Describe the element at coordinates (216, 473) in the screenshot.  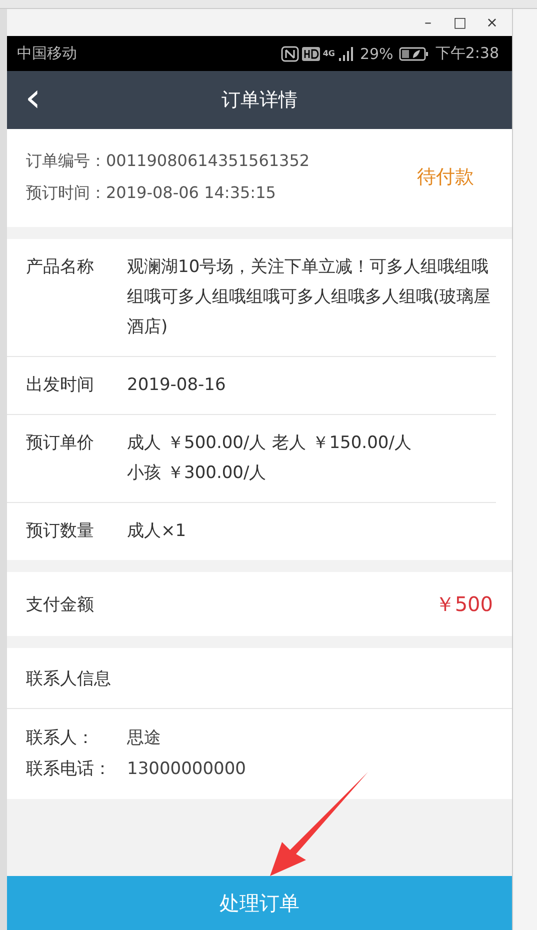
I see `unit-price: ￥300.00/人` at that location.